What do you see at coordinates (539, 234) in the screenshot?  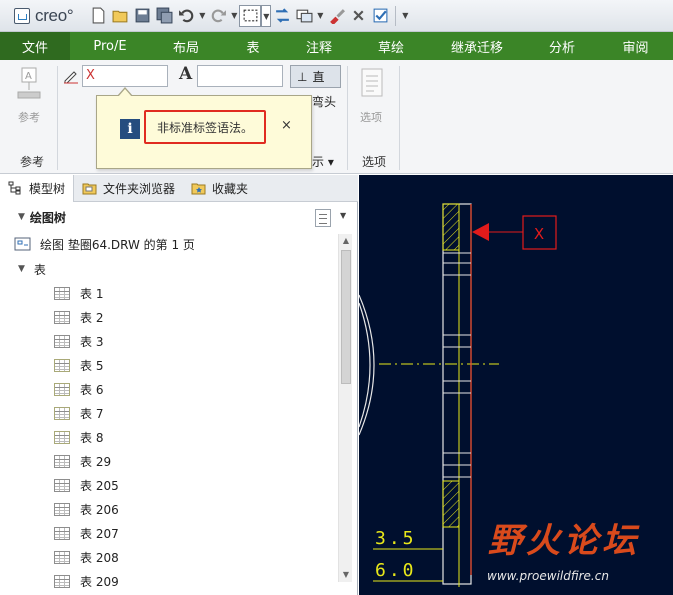 I see `callout-text: X` at bounding box center [539, 234].